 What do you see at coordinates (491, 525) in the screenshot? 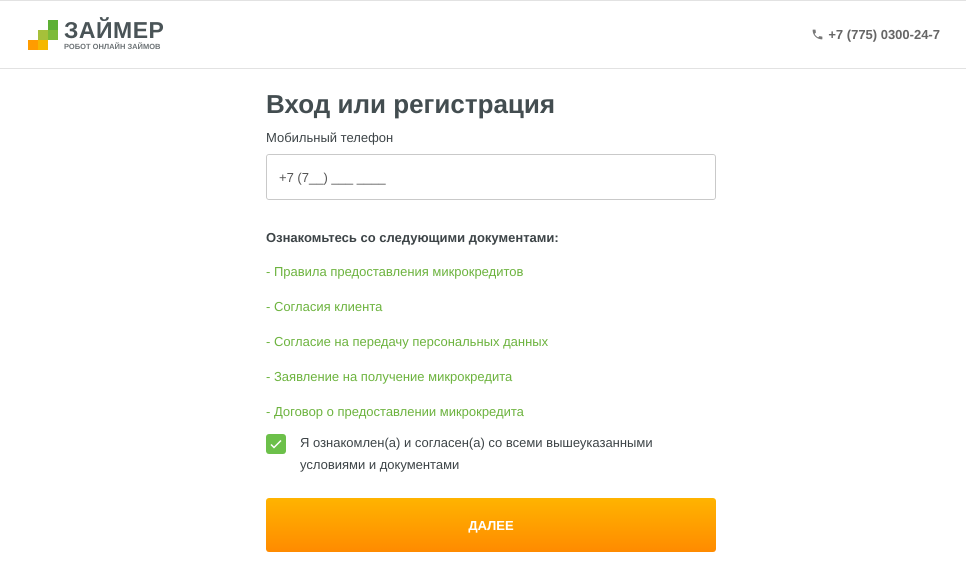
I see `next-button: ДАЛЕЕ` at bounding box center [491, 525].